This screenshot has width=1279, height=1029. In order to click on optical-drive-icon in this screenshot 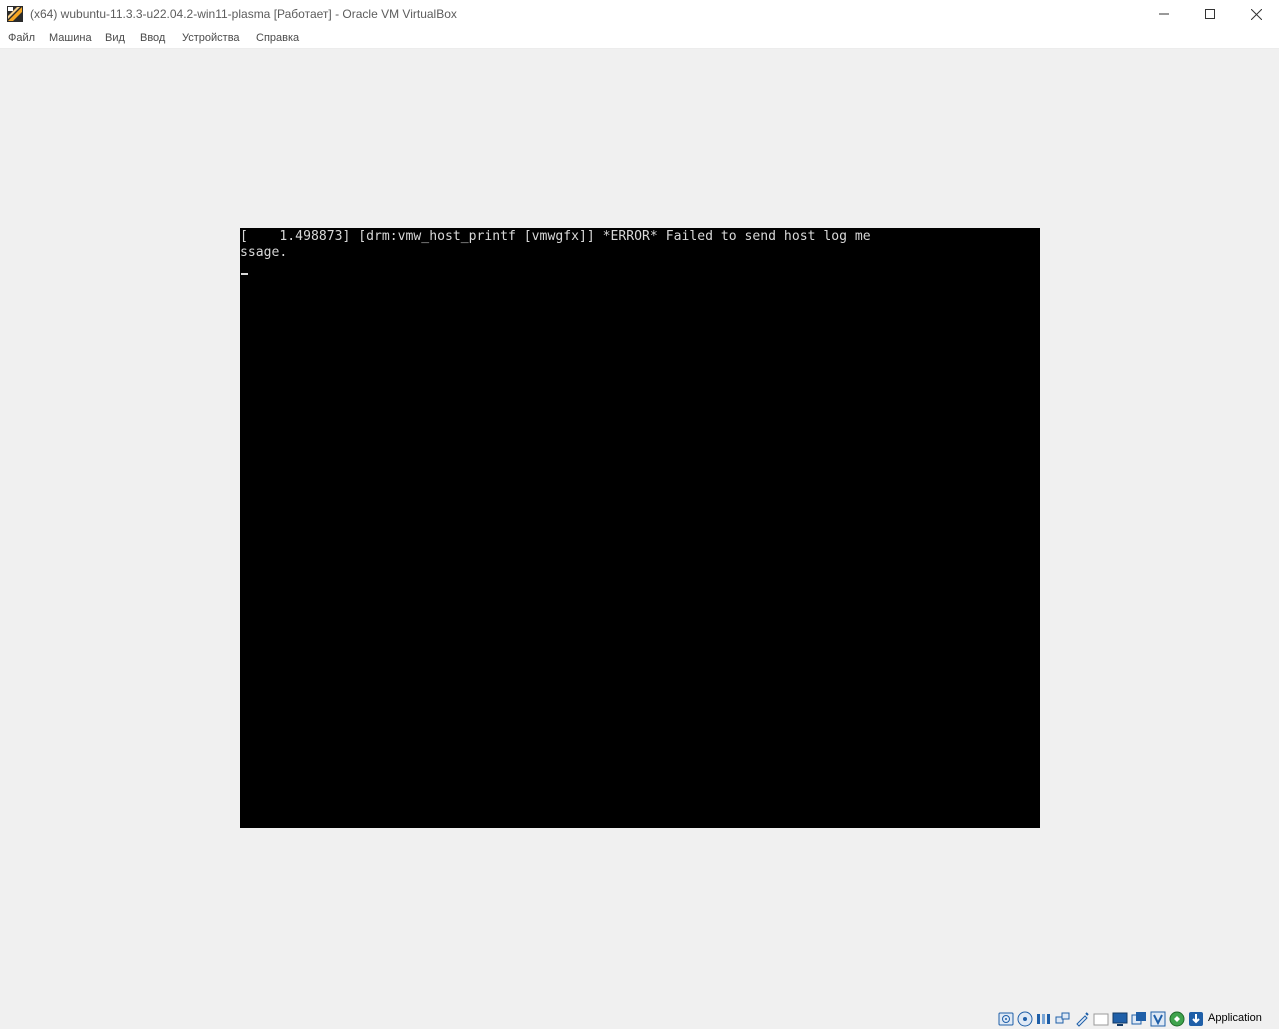, I will do `click(1025, 1019)`.